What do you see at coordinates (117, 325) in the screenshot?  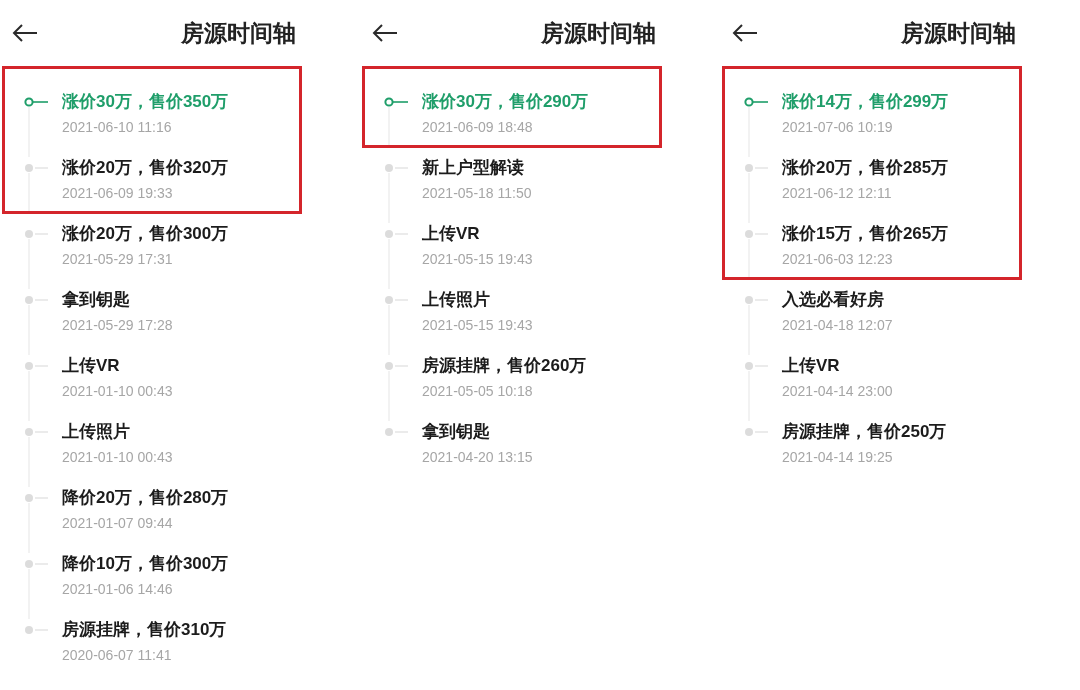 I see `event-time: 2021-05-29 17:28` at bounding box center [117, 325].